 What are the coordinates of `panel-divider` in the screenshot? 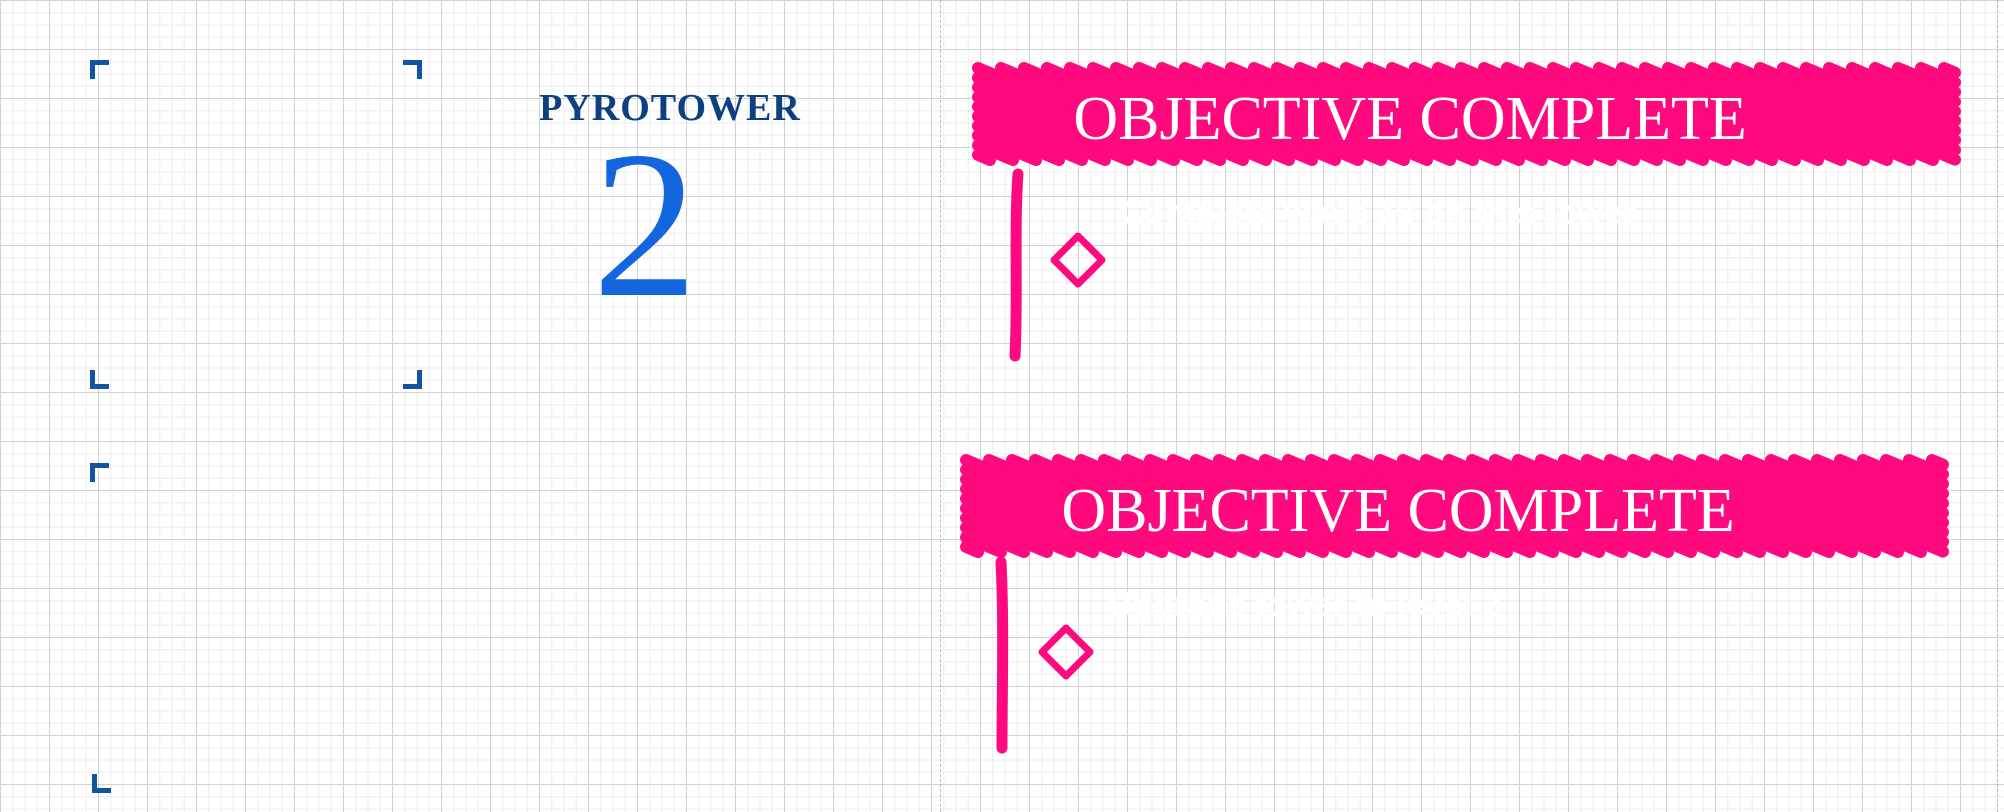 It's located at (940, 406).